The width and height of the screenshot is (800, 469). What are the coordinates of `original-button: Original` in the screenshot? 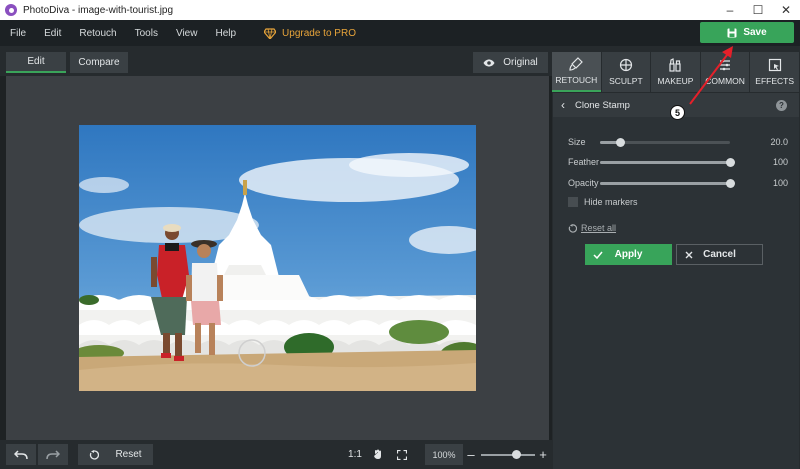 It's located at (510, 62).